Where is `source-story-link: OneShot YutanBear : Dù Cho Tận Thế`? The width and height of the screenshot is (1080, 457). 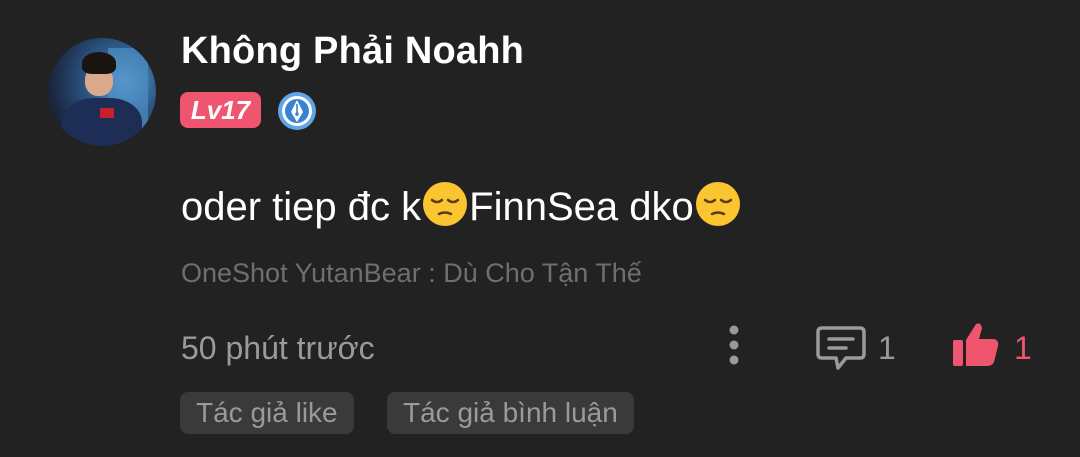
source-story-link: OneShot YutanBear : Dù Cho Tận Thế is located at coordinates (411, 273).